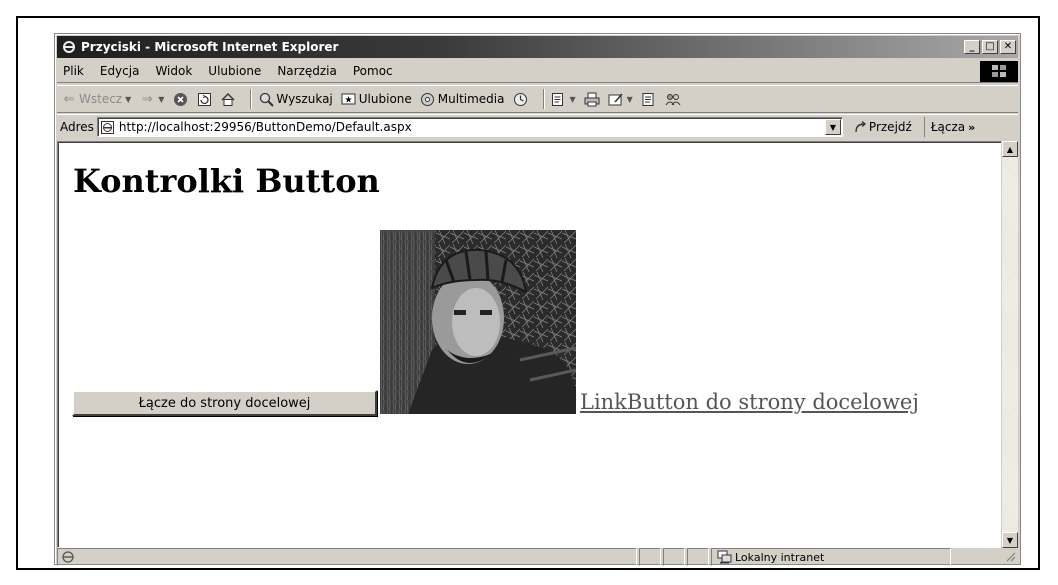 This screenshot has height=585, width=1058. I want to click on go-label: Przejdź, so click(890, 127).